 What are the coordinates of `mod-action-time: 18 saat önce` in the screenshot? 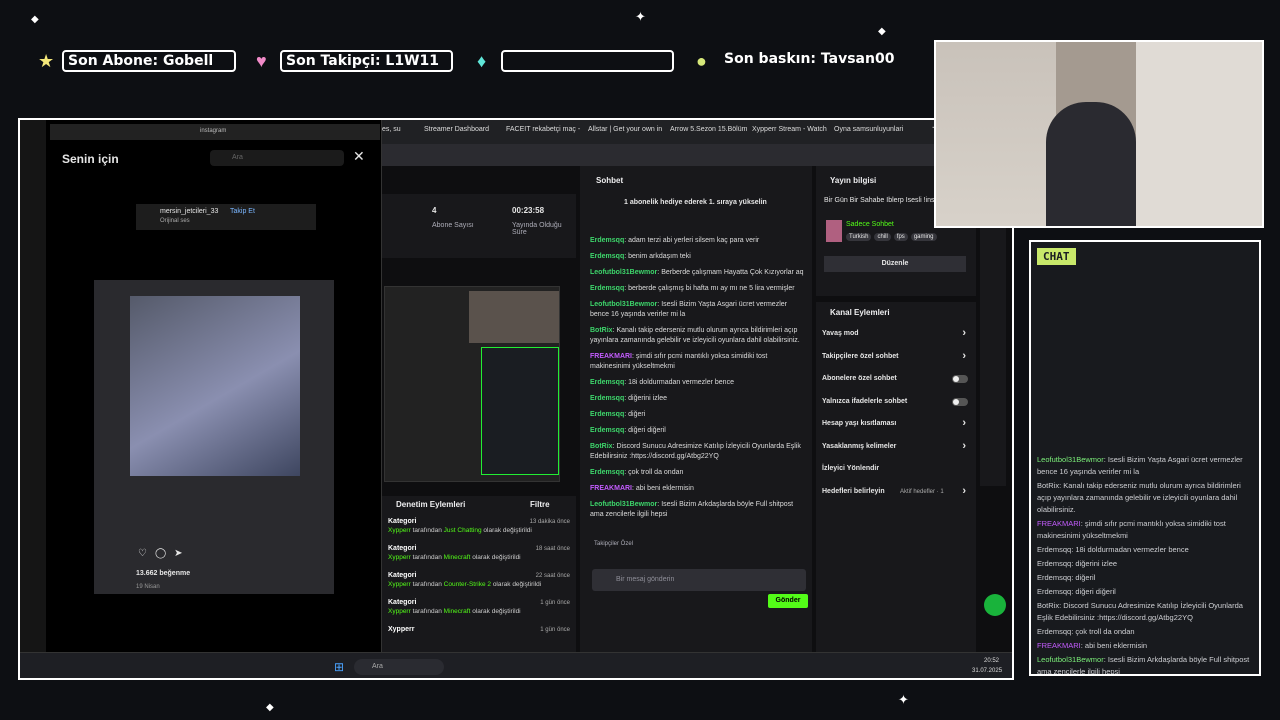 It's located at (552, 549).